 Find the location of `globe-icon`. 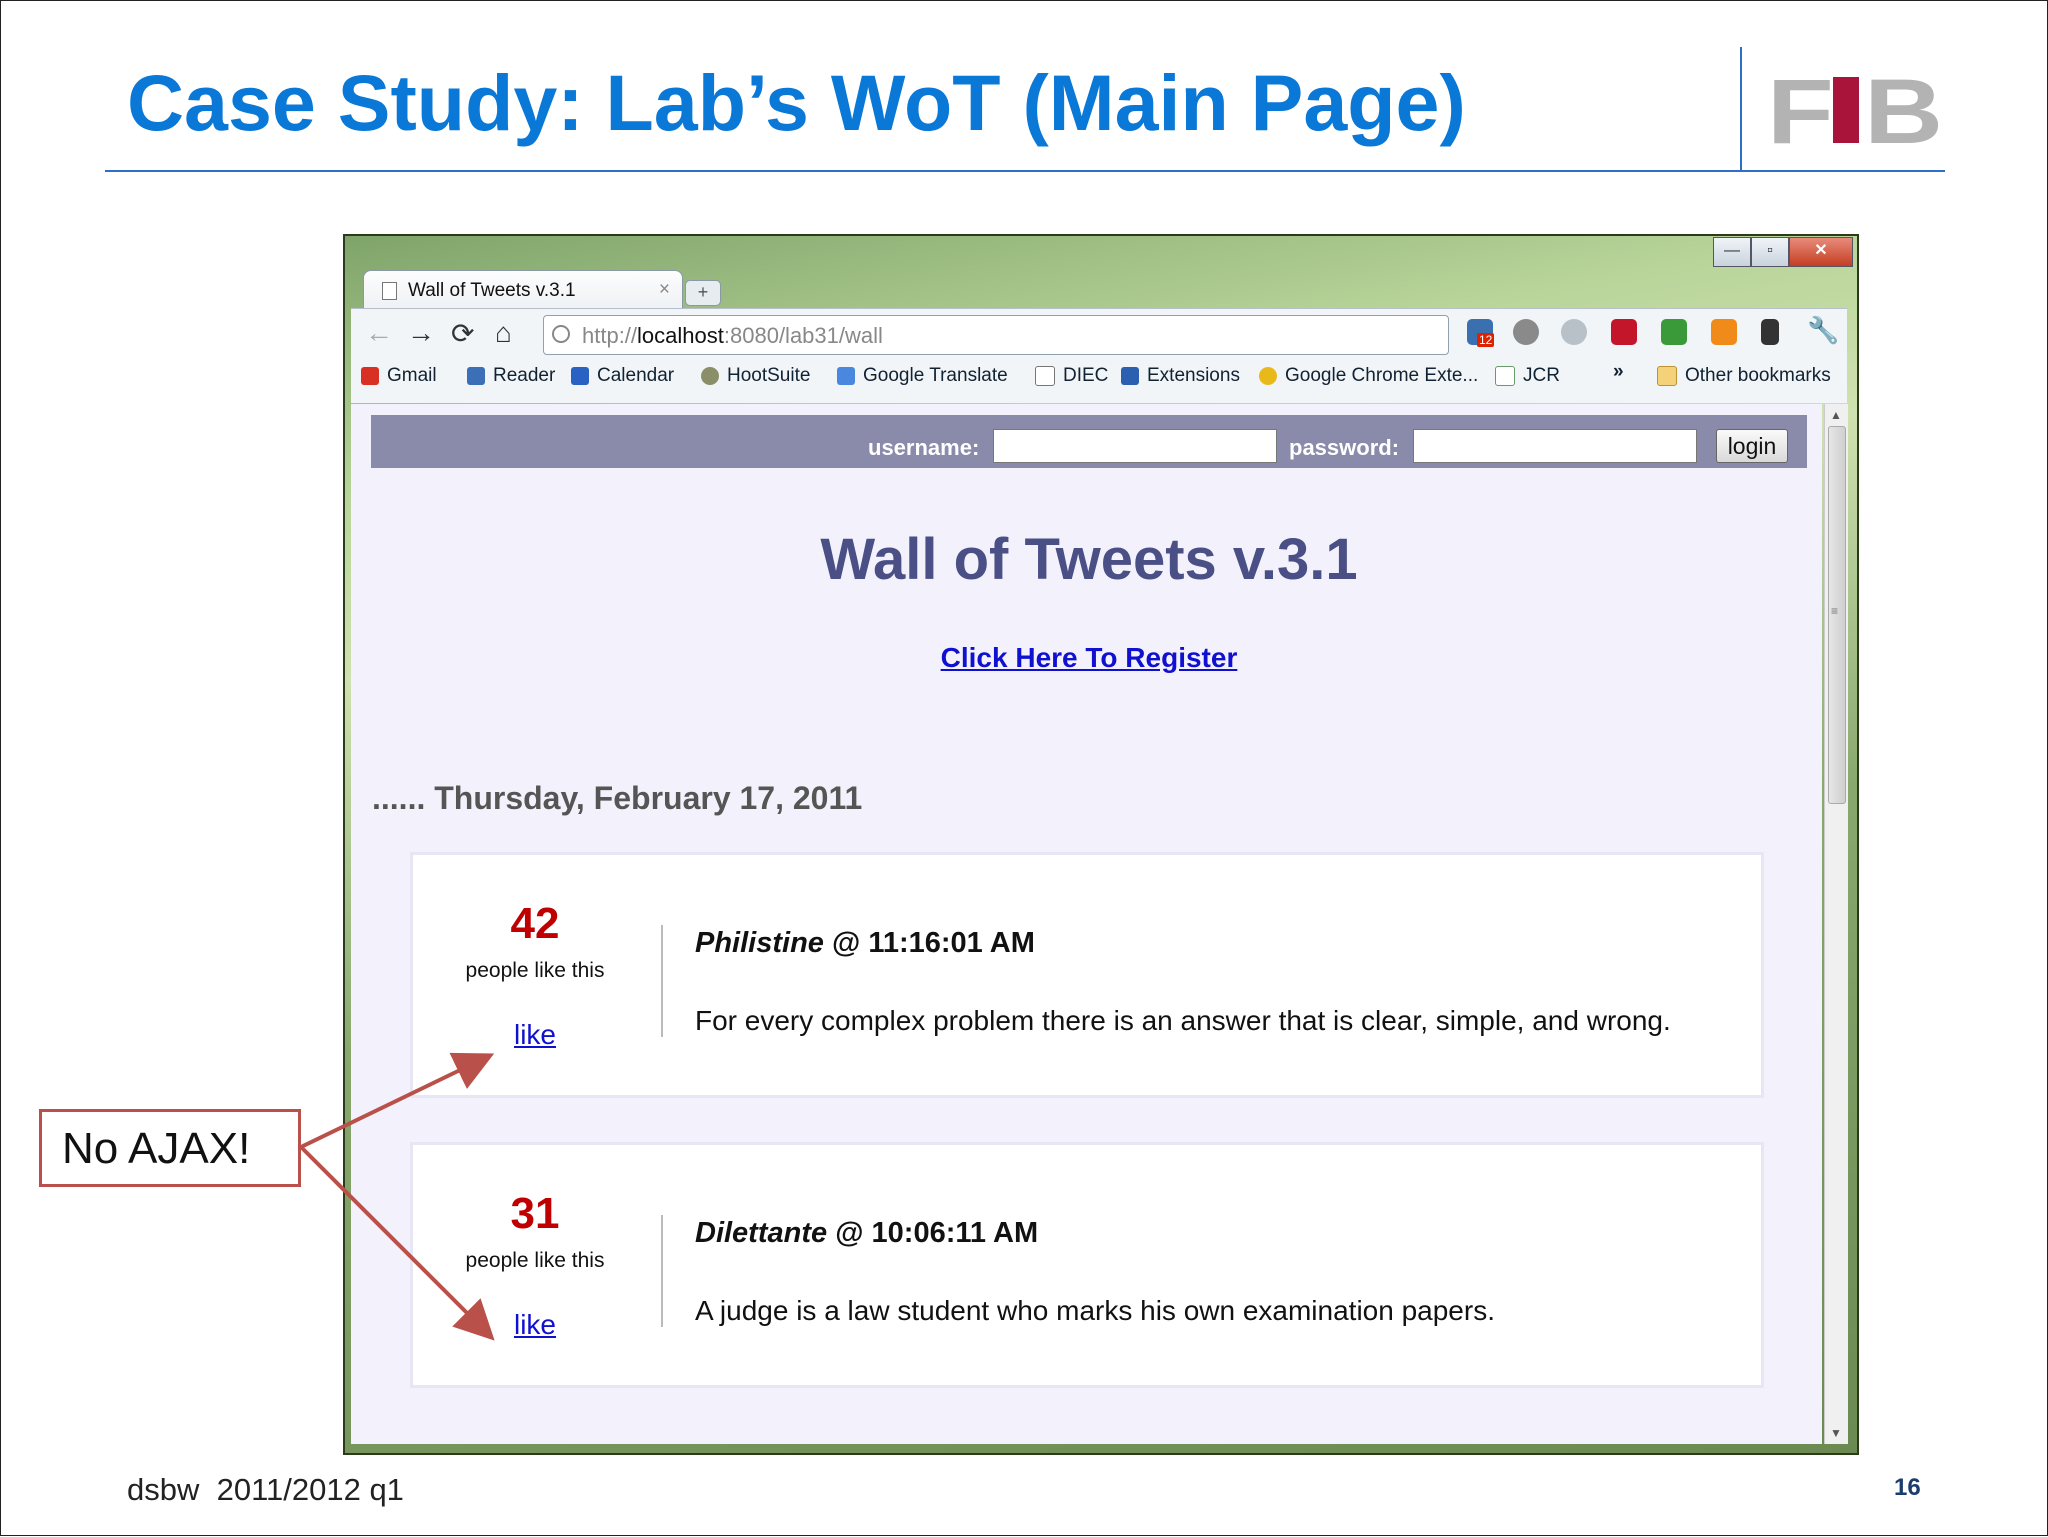

globe-icon is located at coordinates (561, 334).